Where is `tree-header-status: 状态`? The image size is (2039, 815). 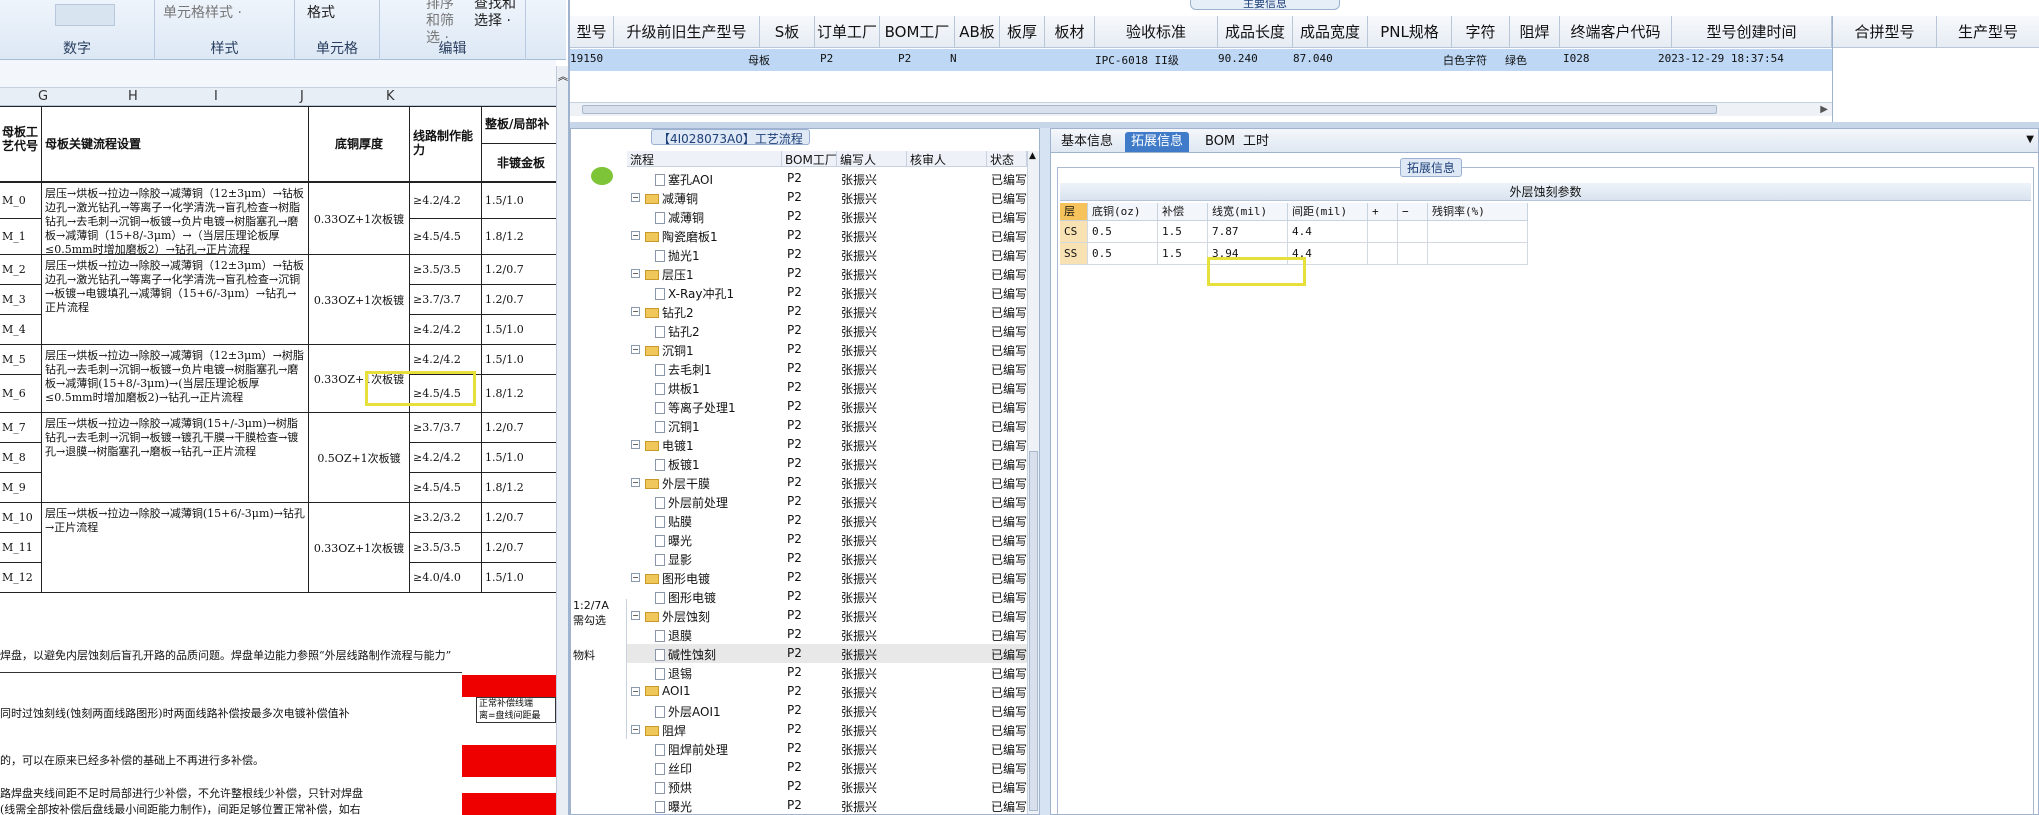
tree-header-status: 状态 is located at coordinates (1007, 159).